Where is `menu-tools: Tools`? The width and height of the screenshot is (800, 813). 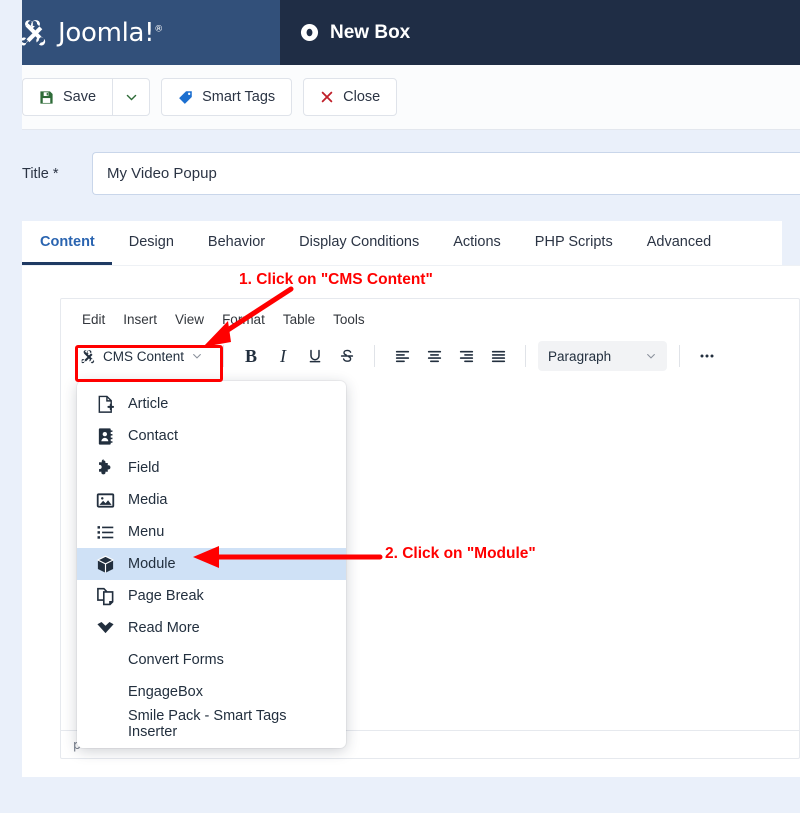 menu-tools: Tools is located at coordinates (349, 319).